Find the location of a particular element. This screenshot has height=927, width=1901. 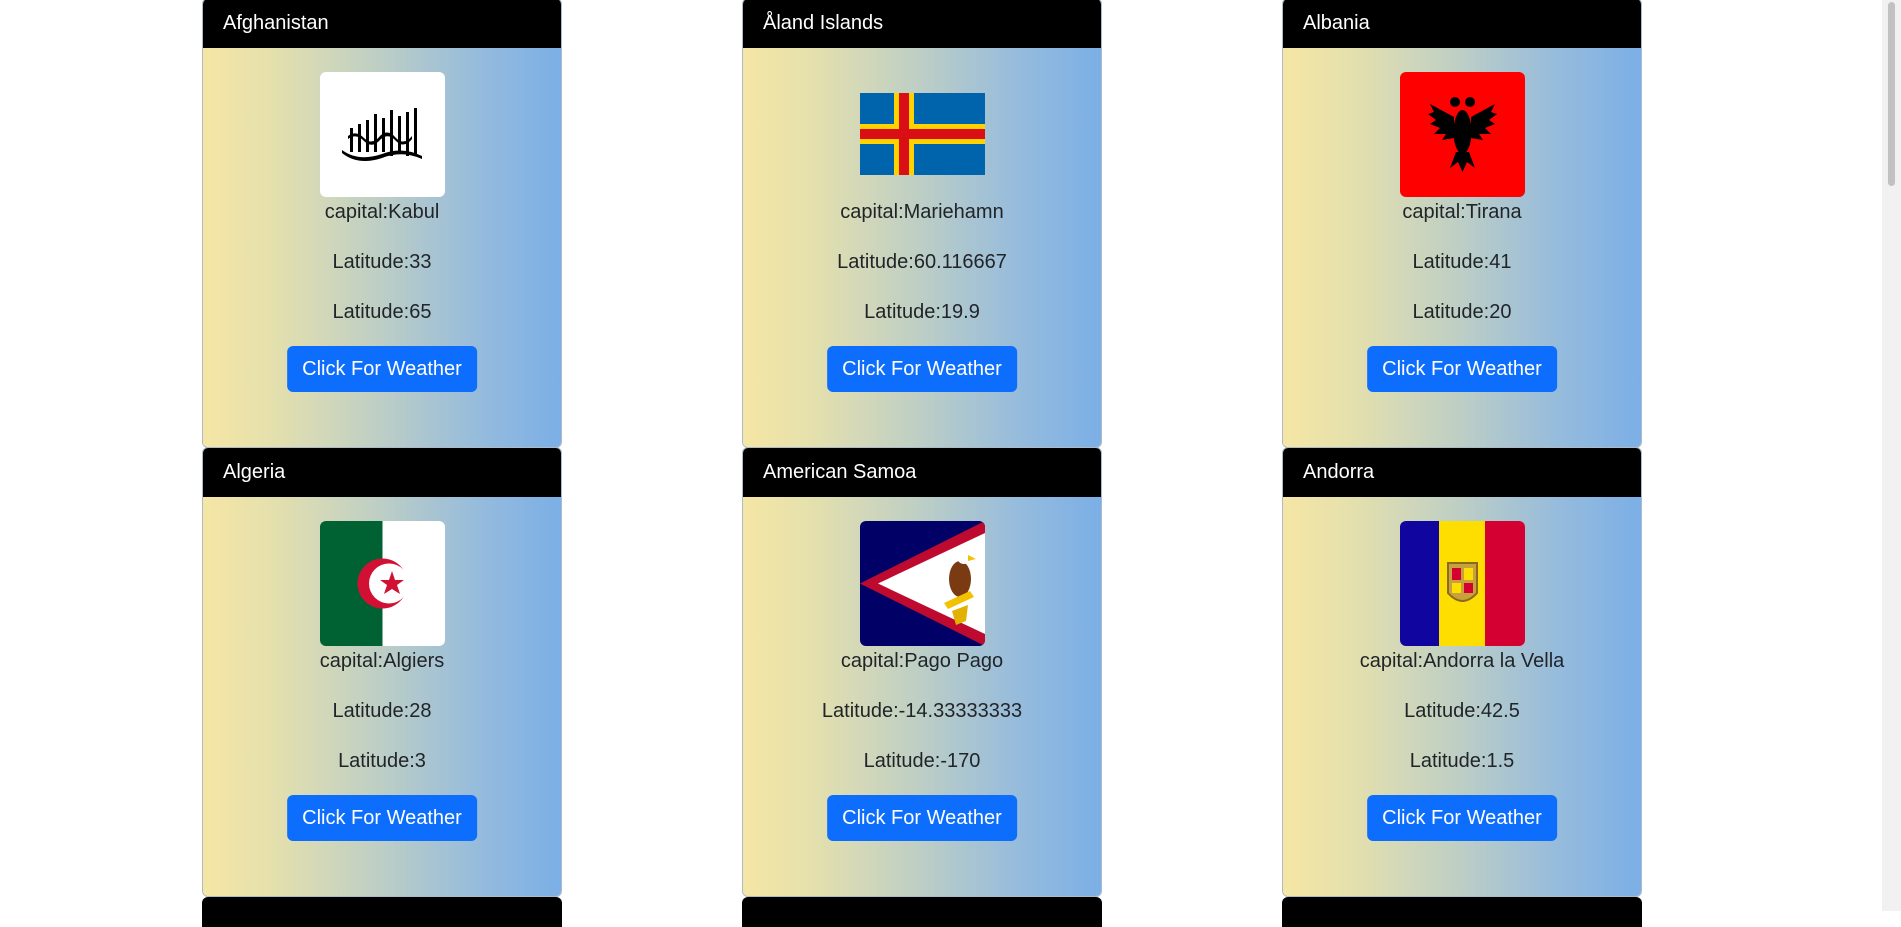

longitude-text: Latitude:19.9 is located at coordinates (922, 312).